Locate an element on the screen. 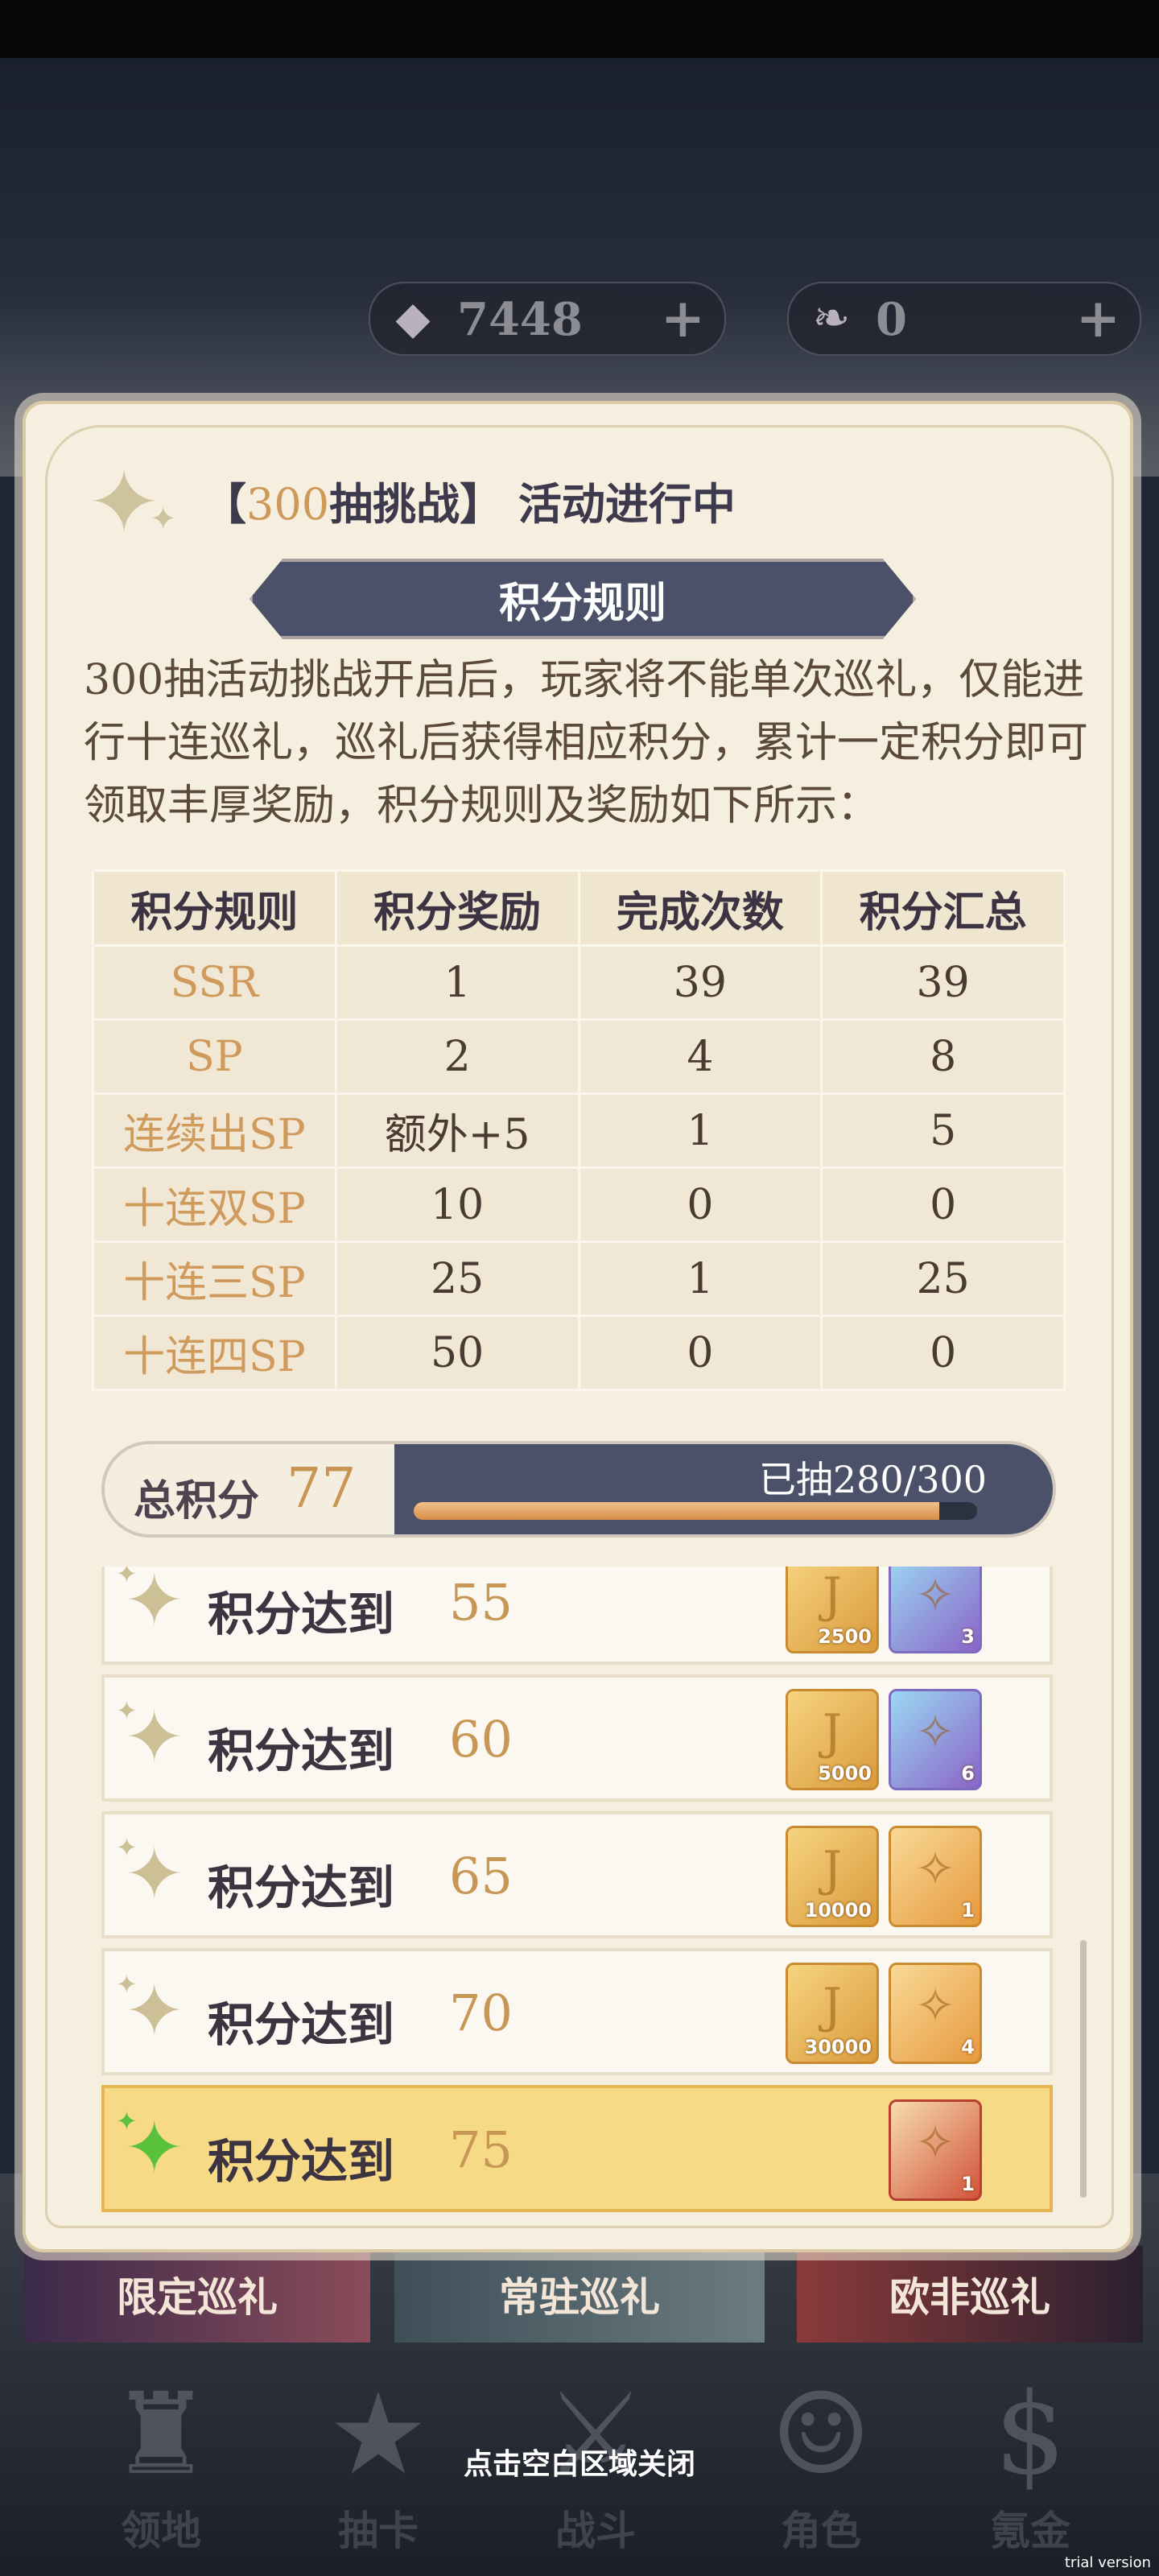 Image resolution: width=1159 pixels, height=2576 pixels. table-row: 十连三SP 25 1 25 is located at coordinates (579, 1279).